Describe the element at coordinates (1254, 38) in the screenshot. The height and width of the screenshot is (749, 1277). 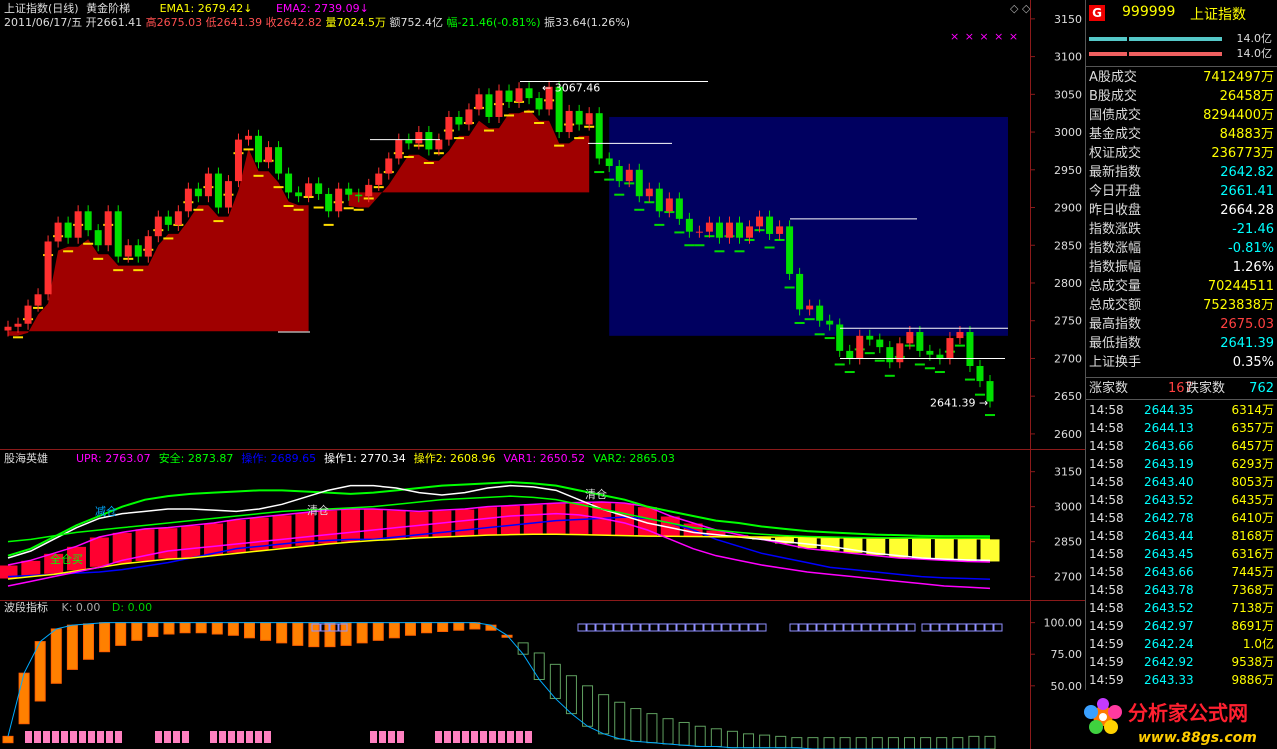
I see `volume-bar-1-label: 14.0亿` at that location.